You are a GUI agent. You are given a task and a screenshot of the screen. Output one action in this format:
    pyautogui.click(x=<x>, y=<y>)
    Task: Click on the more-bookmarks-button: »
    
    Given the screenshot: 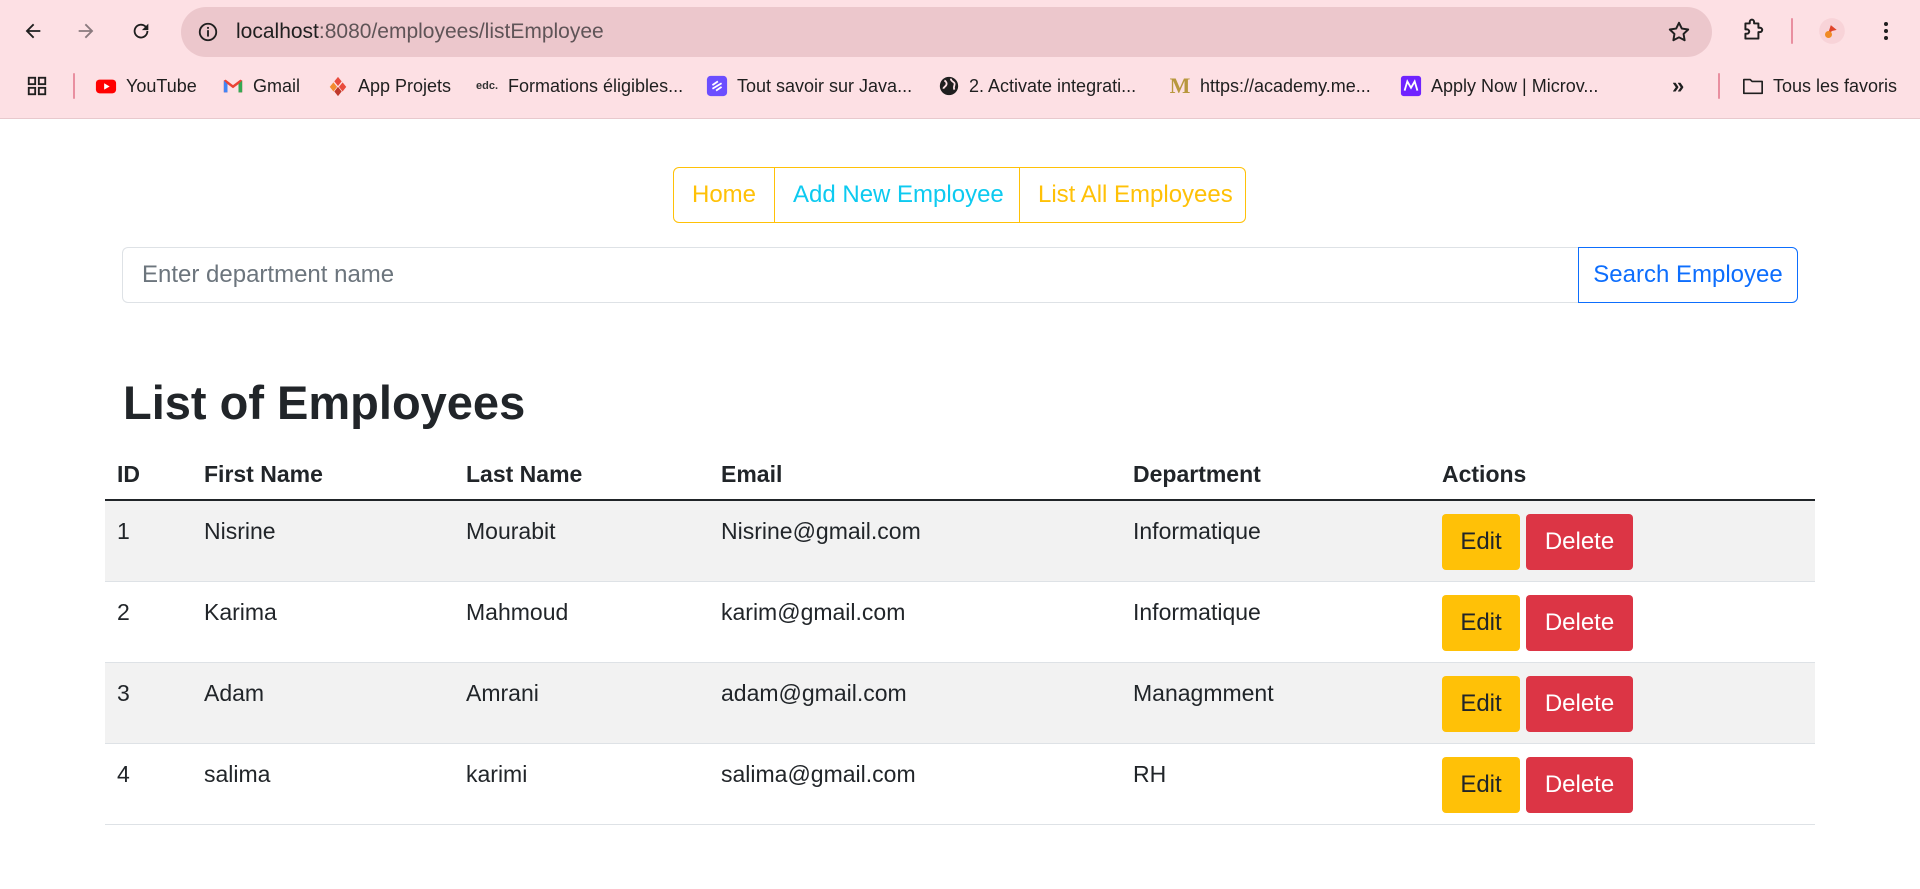 What is the action you would take?
    pyautogui.click(x=1678, y=86)
    